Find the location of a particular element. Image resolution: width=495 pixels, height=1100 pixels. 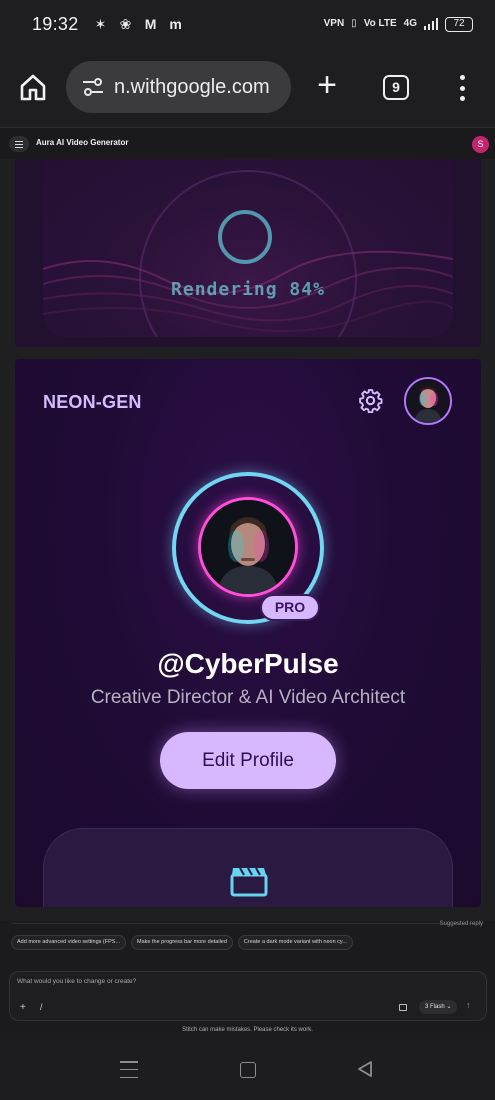

user-avatar: S is located at coordinates (480, 144).